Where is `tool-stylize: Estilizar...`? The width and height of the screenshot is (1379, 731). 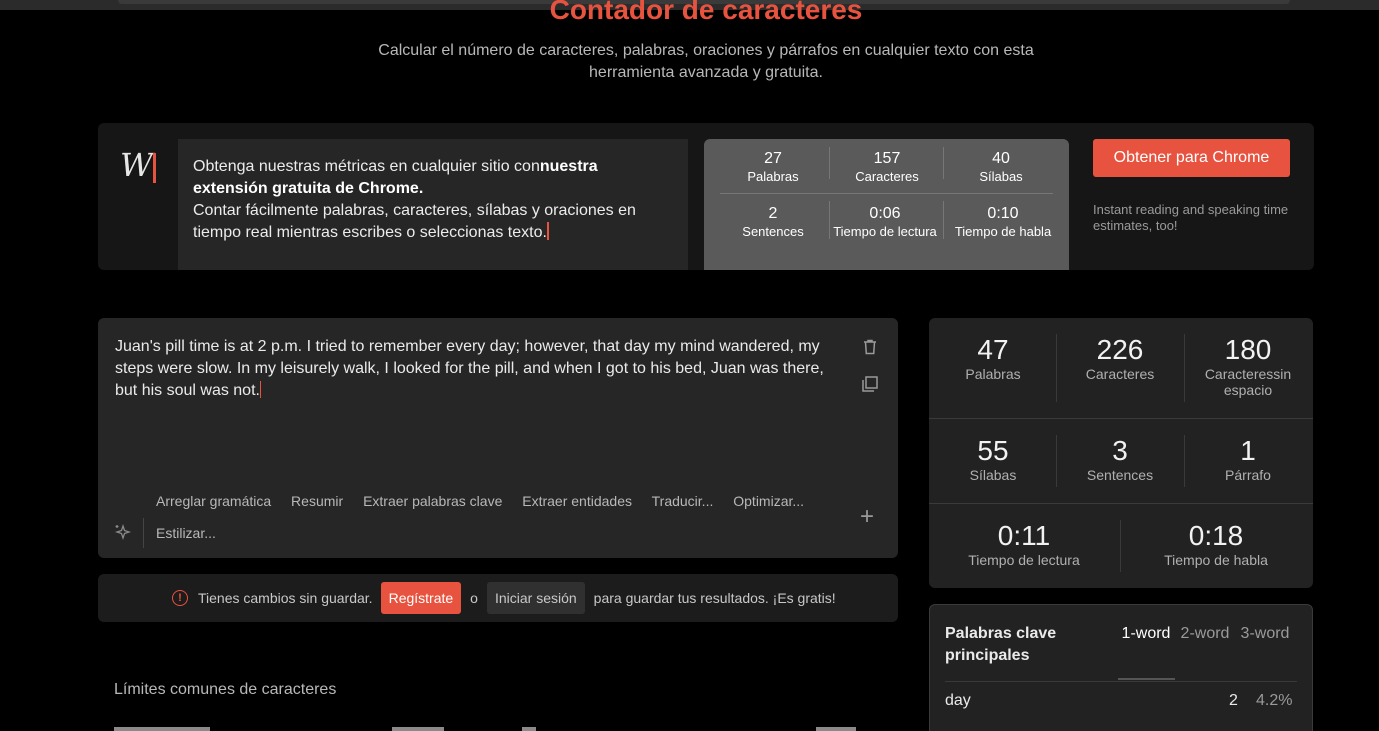
tool-stylize: Estilizar... is located at coordinates (186, 533).